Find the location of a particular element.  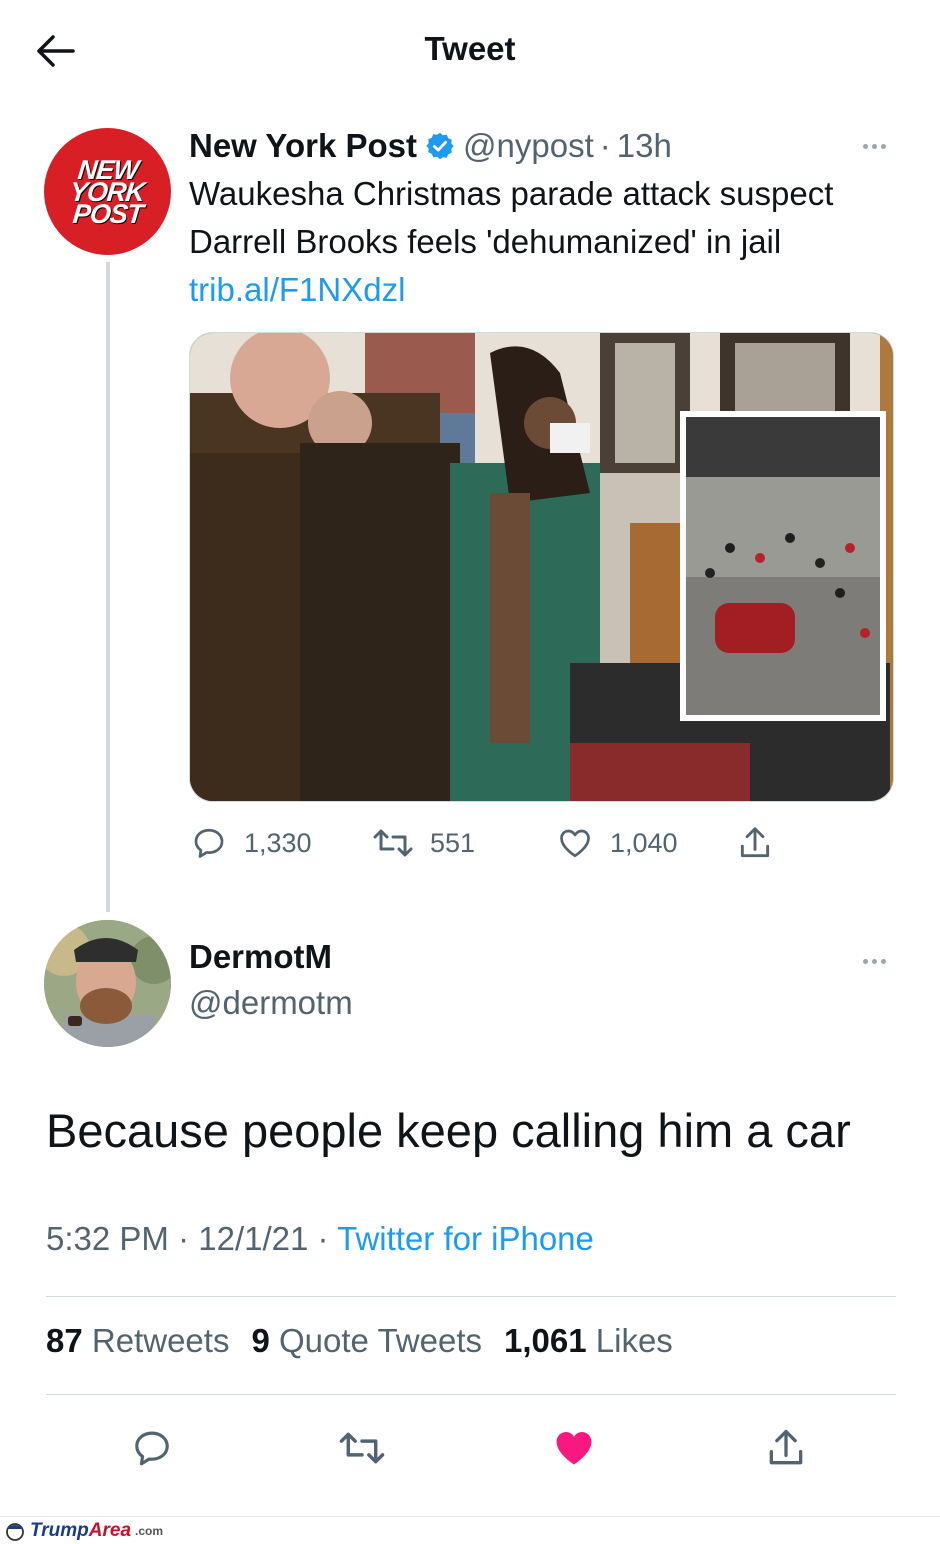

retweets-count: 87 is located at coordinates (64, 1340).